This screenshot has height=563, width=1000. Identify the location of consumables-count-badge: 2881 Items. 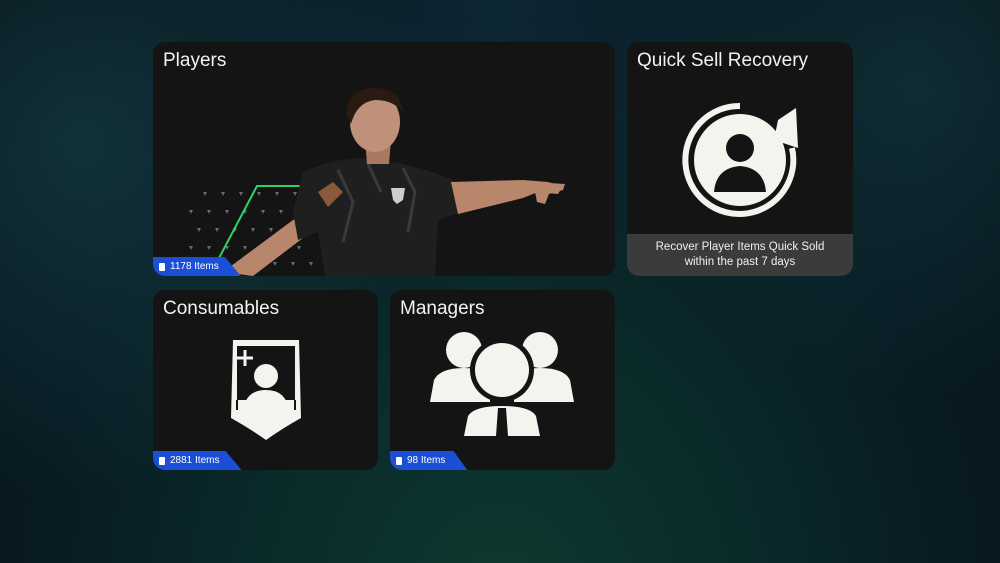
(197, 460).